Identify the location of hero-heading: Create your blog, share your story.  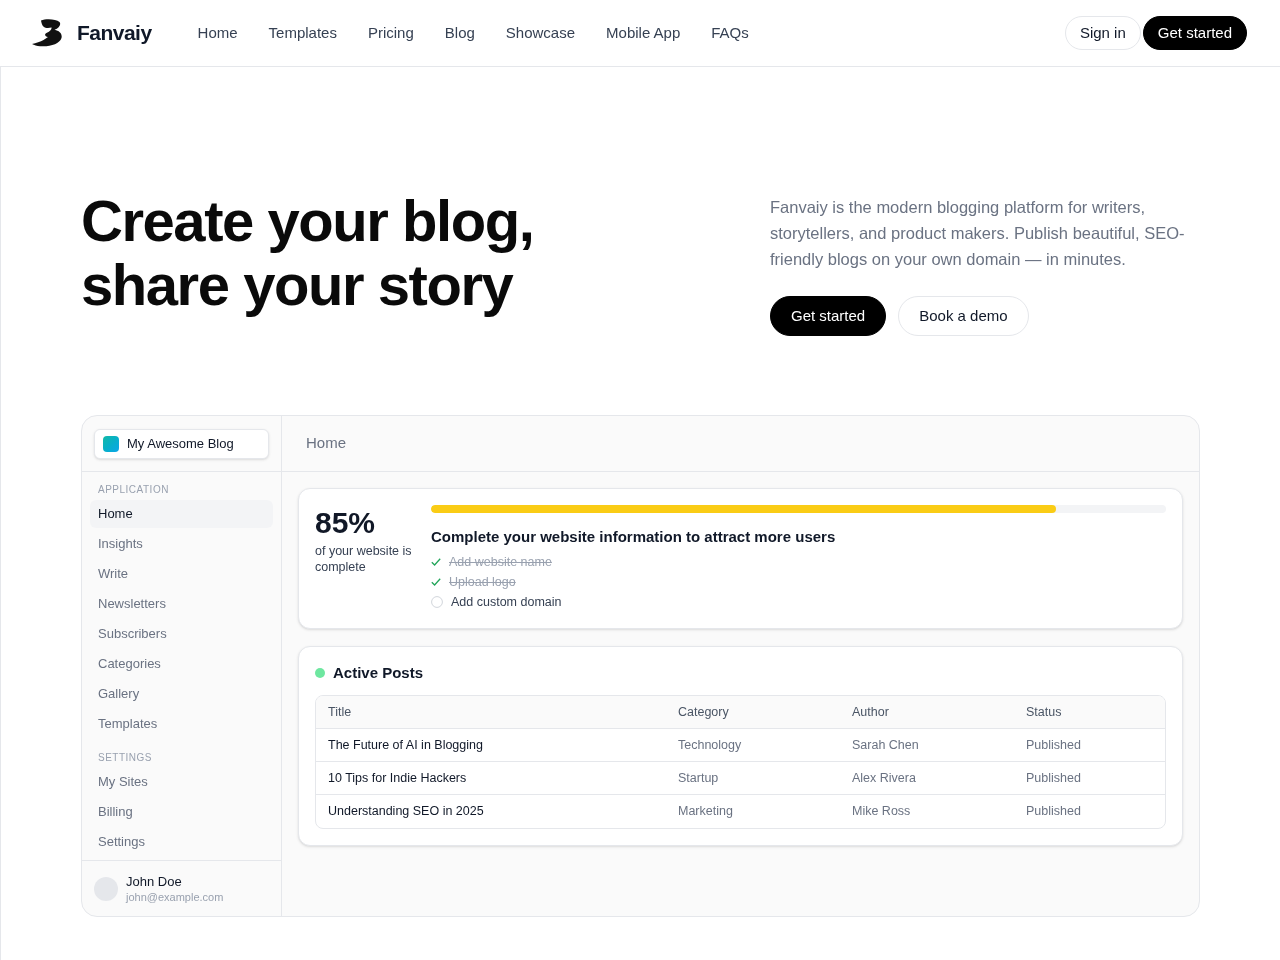
(307, 253).